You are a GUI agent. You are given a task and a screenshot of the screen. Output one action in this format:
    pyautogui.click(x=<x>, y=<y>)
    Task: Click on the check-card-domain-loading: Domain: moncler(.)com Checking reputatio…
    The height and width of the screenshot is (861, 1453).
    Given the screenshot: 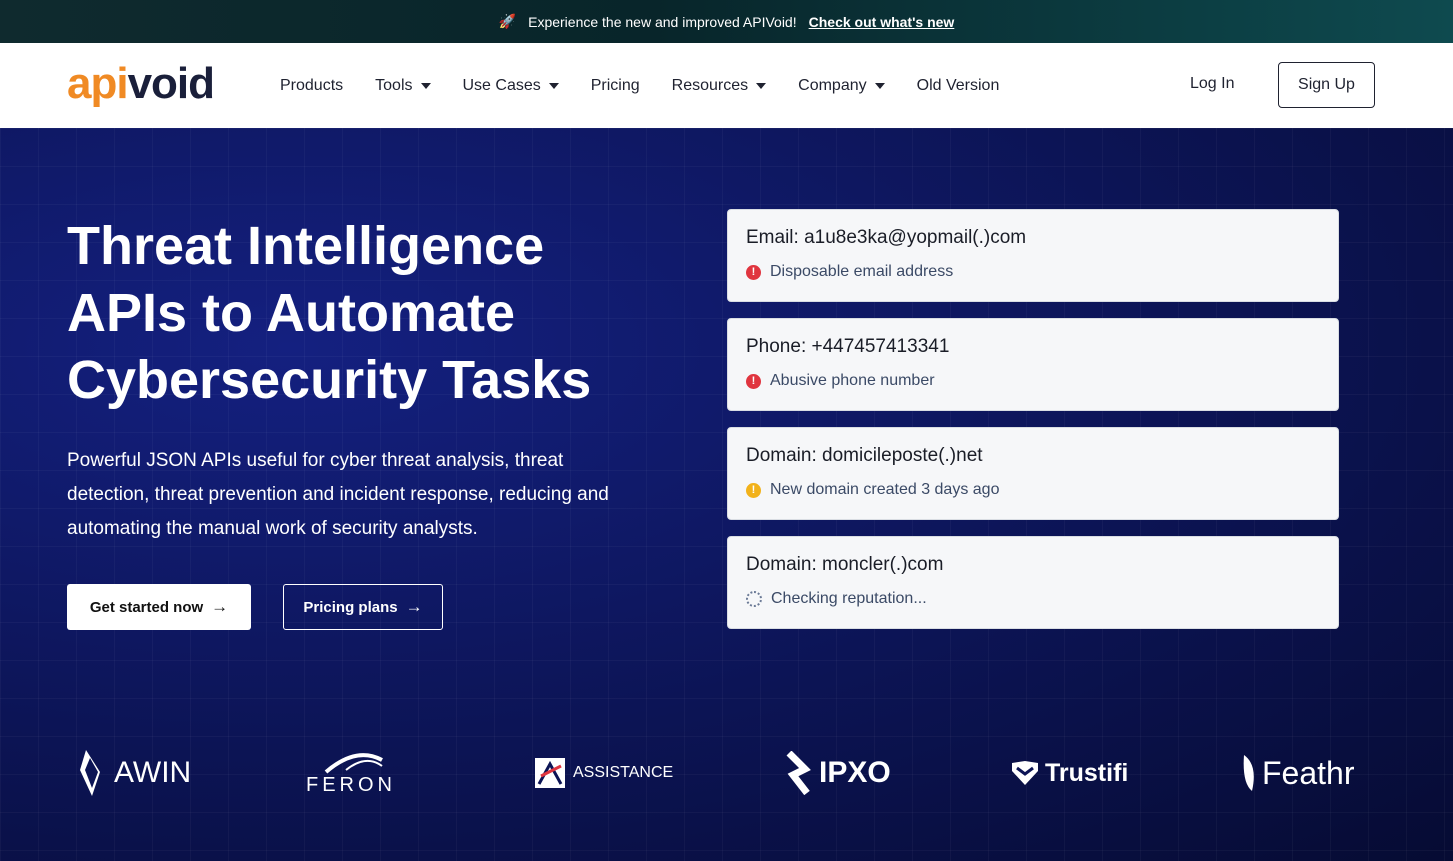 What is the action you would take?
    pyautogui.click(x=1033, y=582)
    